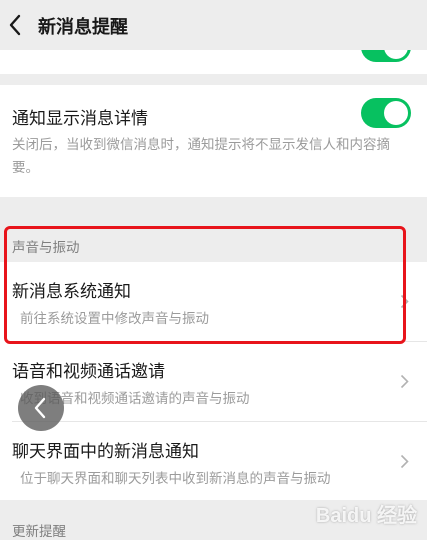 This screenshot has height=540, width=427. I want to click on notification-detail-toggle, so click(386, 113).